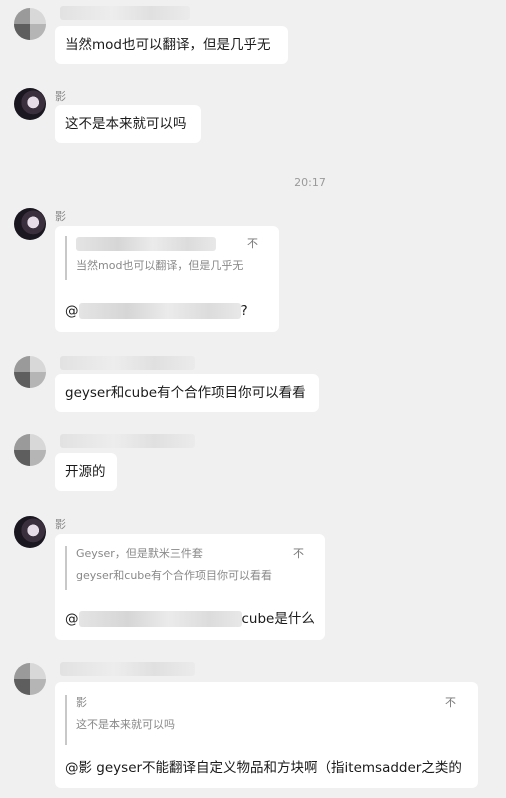 The height and width of the screenshot is (798, 506). What do you see at coordinates (244, 311) in the screenshot?
I see `reply-suffix: ?` at bounding box center [244, 311].